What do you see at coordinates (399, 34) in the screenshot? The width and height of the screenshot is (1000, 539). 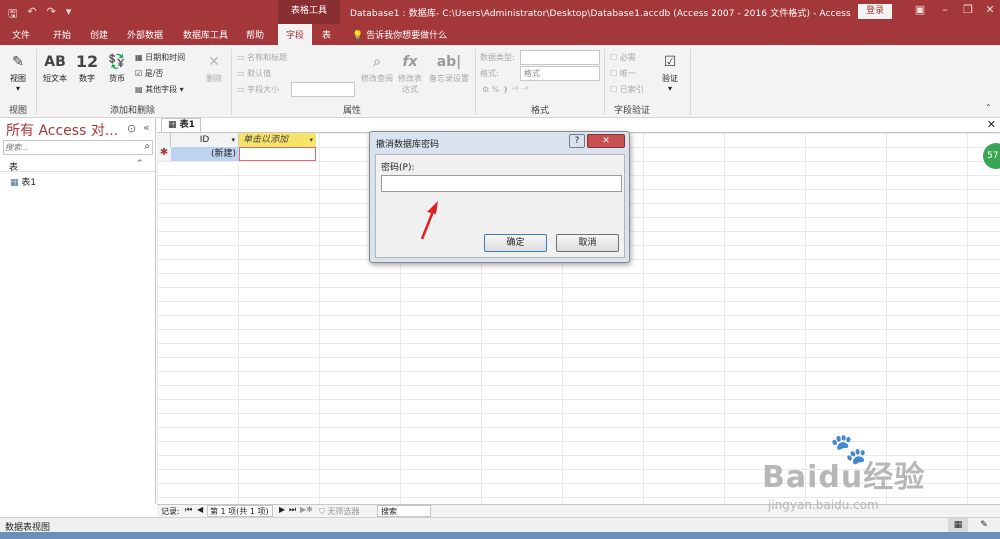 I see `tell-me-box: 💡 告诉我你想要做什么` at bounding box center [399, 34].